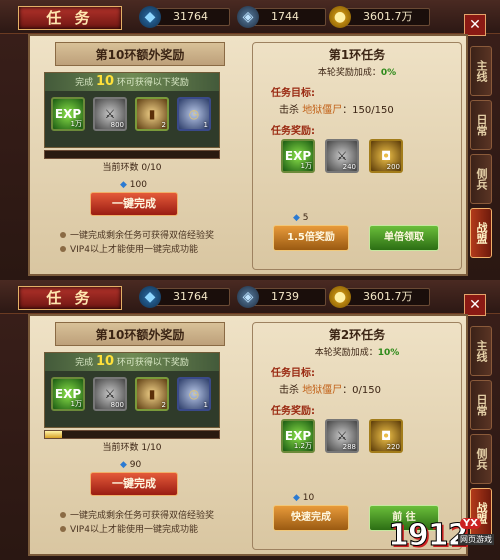 This screenshot has height=560, width=500. What do you see at coordinates (150, 515) in the screenshot?
I see `tip-item: 一键完成剩余任务可获得双倍经验奖` at bounding box center [150, 515].